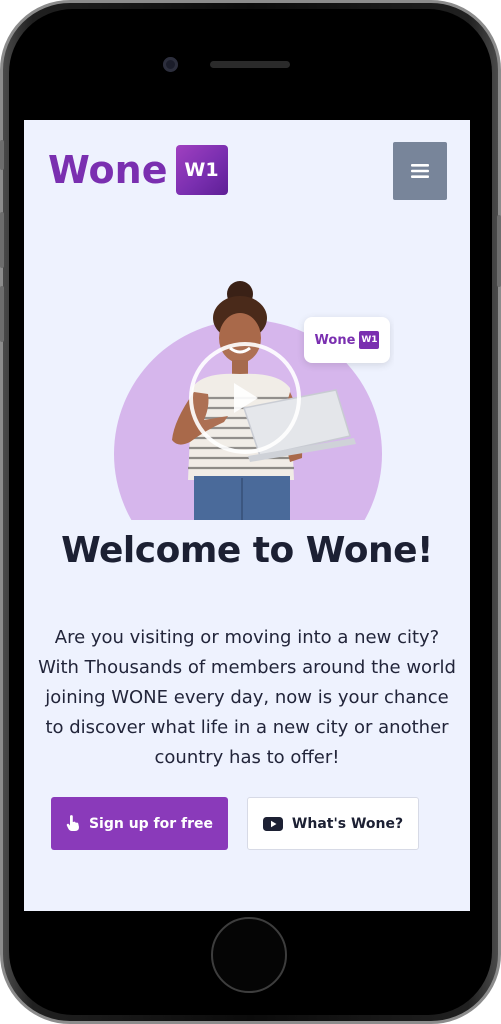  I want to click on floating-logo-card: Wone W1, so click(347, 340).